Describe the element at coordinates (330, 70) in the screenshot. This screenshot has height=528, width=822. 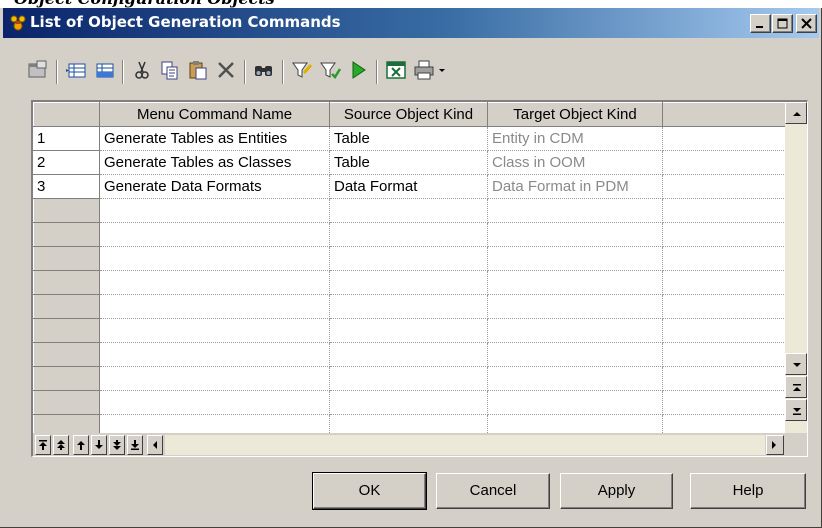
I see `clear-filter-button` at that location.